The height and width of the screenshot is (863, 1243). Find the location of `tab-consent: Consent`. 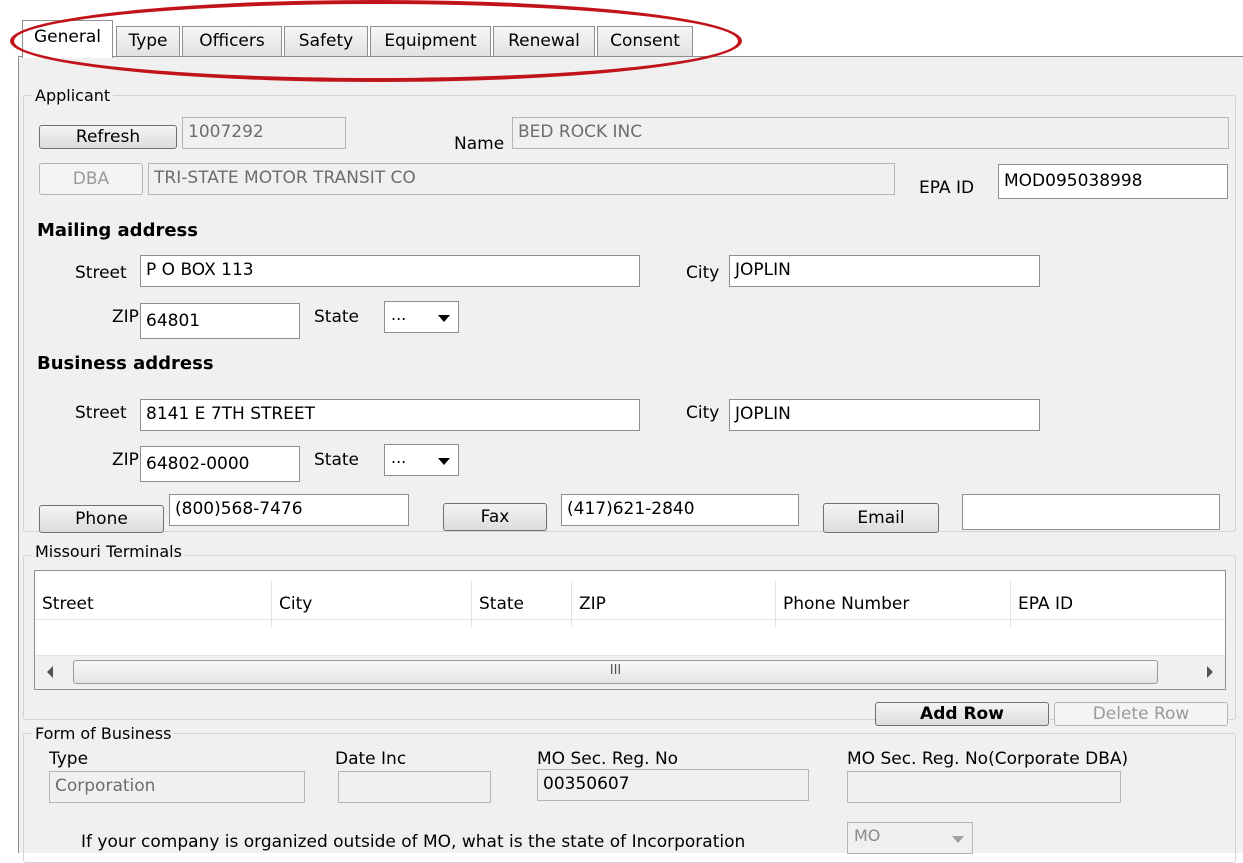

tab-consent: Consent is located at coordinates (645, 41).